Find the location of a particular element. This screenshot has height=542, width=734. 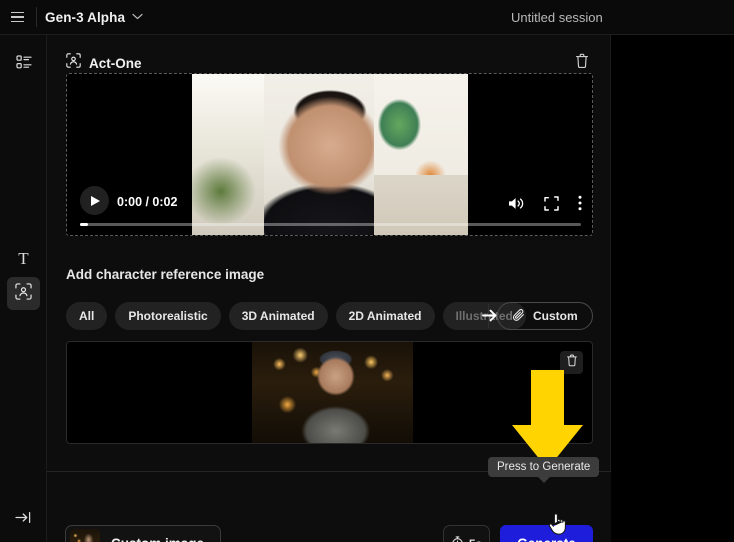

chevron-down-icon is located at coordinates (137, 17).